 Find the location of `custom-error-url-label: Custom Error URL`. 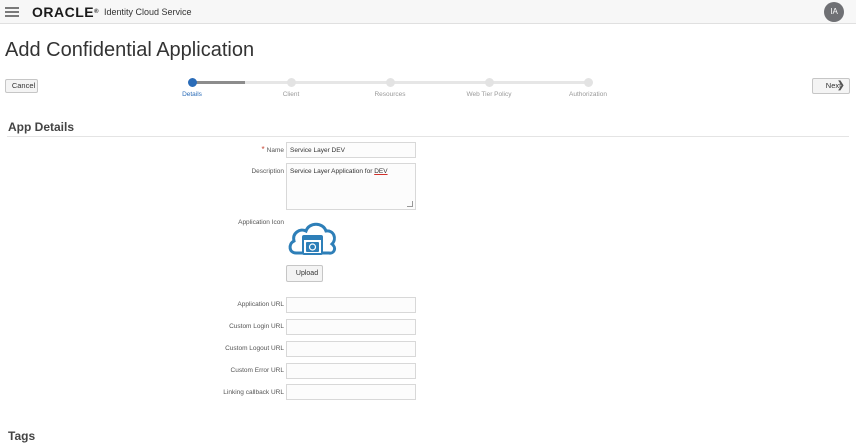

custom-error-url-label: Custom Error URL is located at coordinates (257, 370).